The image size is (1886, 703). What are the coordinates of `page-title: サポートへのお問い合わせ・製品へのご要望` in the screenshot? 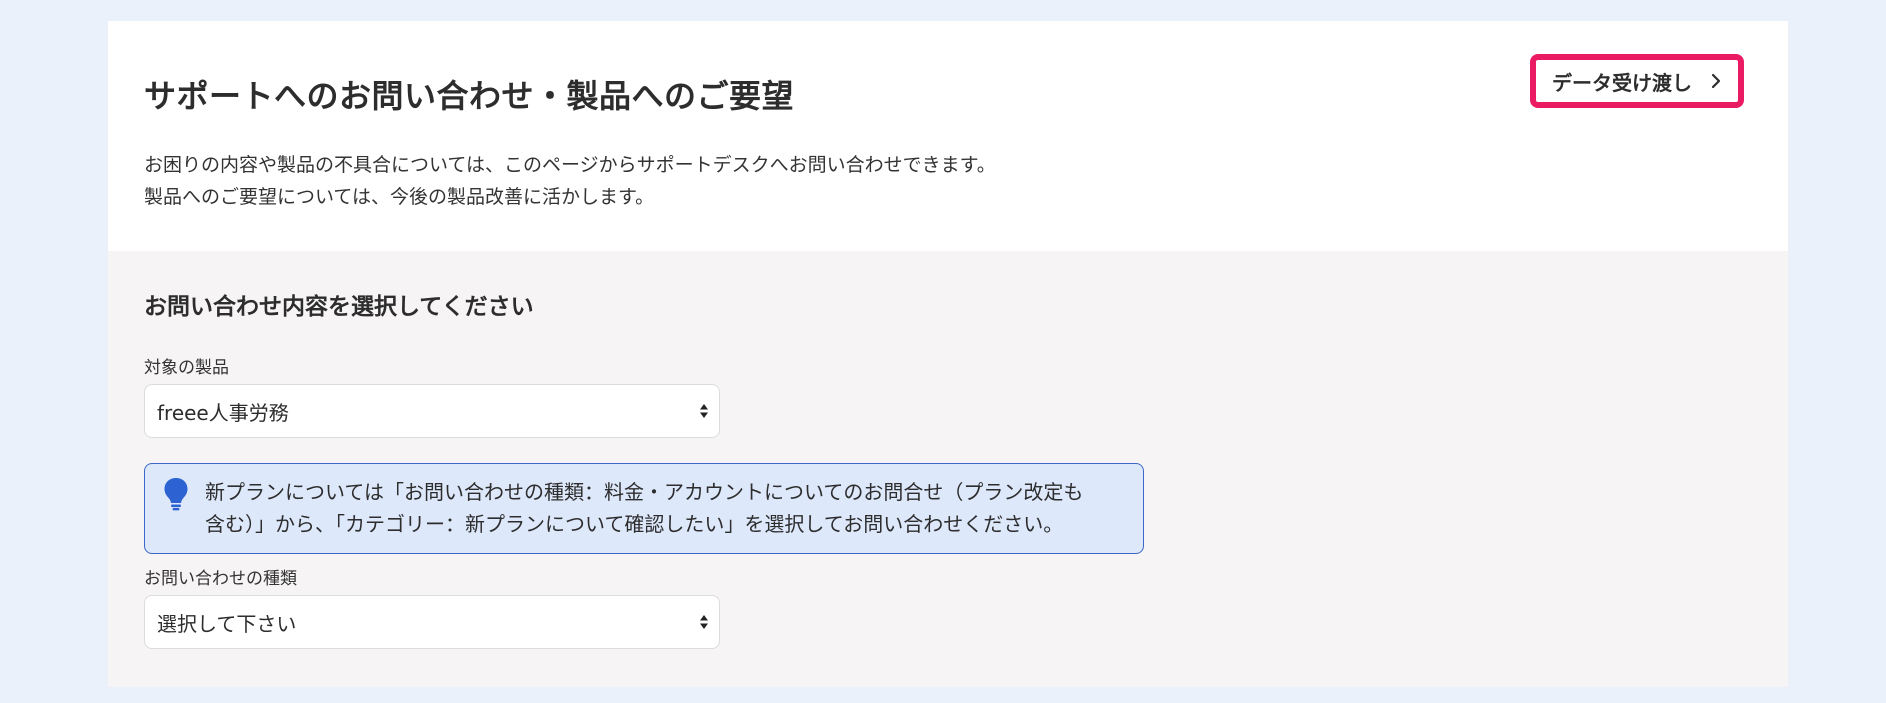 It's located at (469, 96).